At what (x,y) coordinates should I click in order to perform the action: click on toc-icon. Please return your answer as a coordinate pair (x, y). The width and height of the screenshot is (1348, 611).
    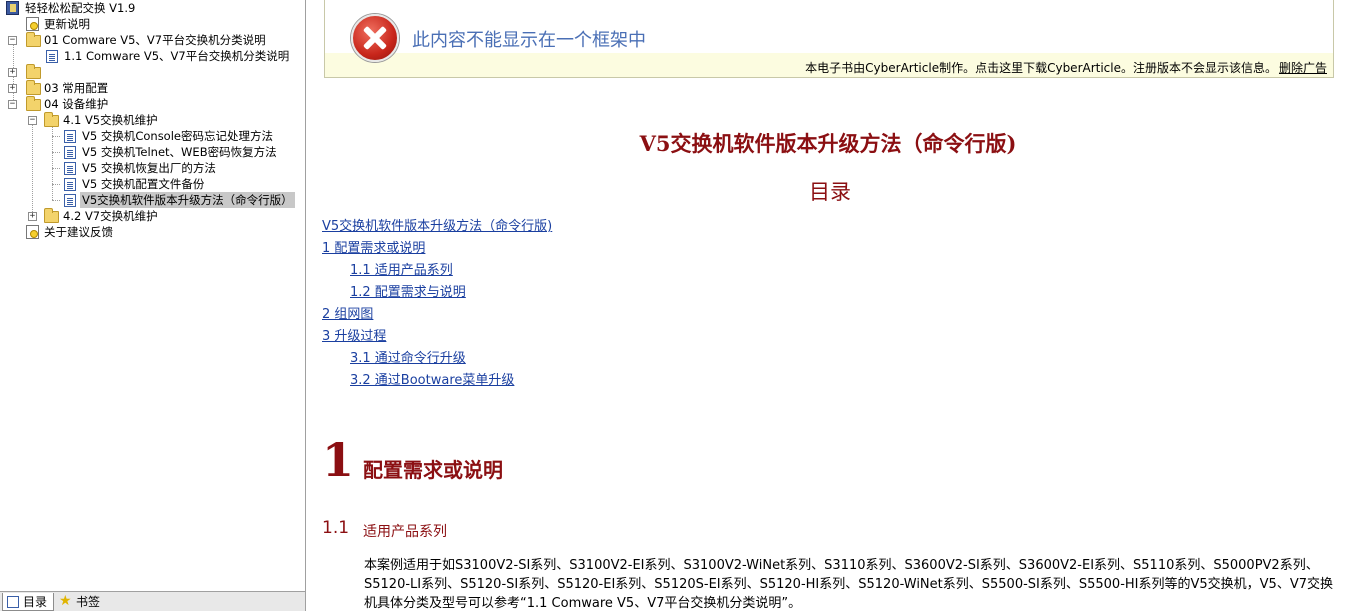
    Looking at the image, I should click on (13, 602).